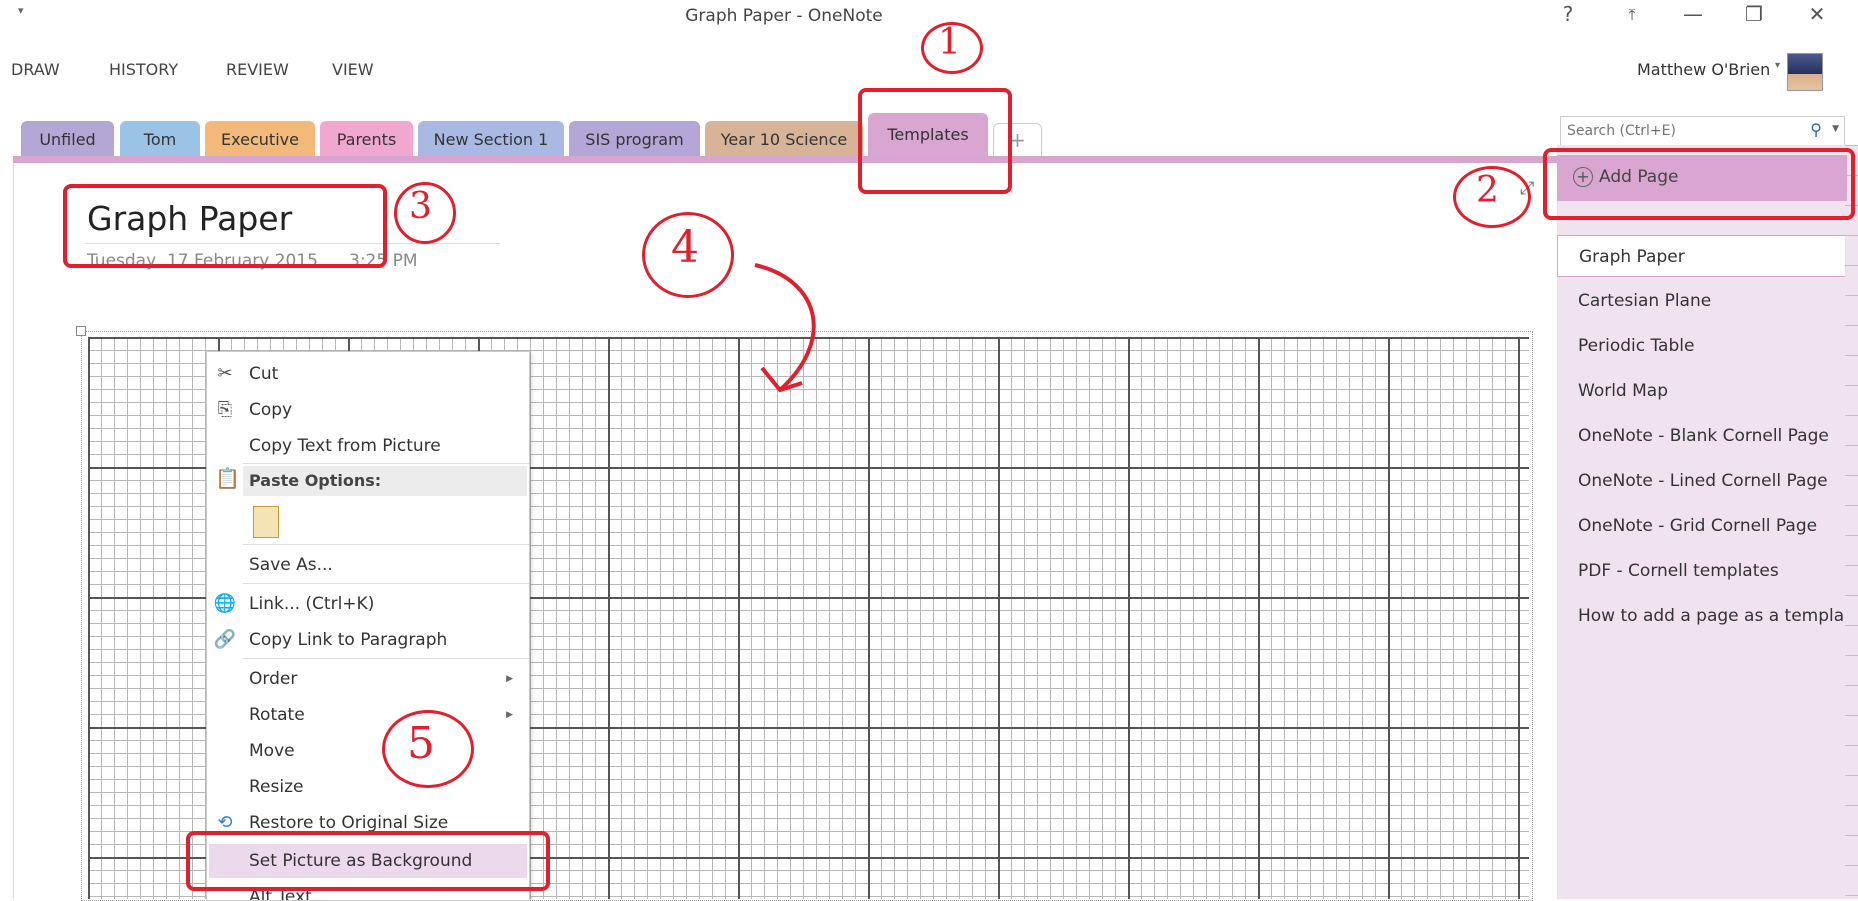 The height and width of the screenshot is (901, 1858). I want to click on window-title: Graph Paper - OneNote, so click(784, 16).